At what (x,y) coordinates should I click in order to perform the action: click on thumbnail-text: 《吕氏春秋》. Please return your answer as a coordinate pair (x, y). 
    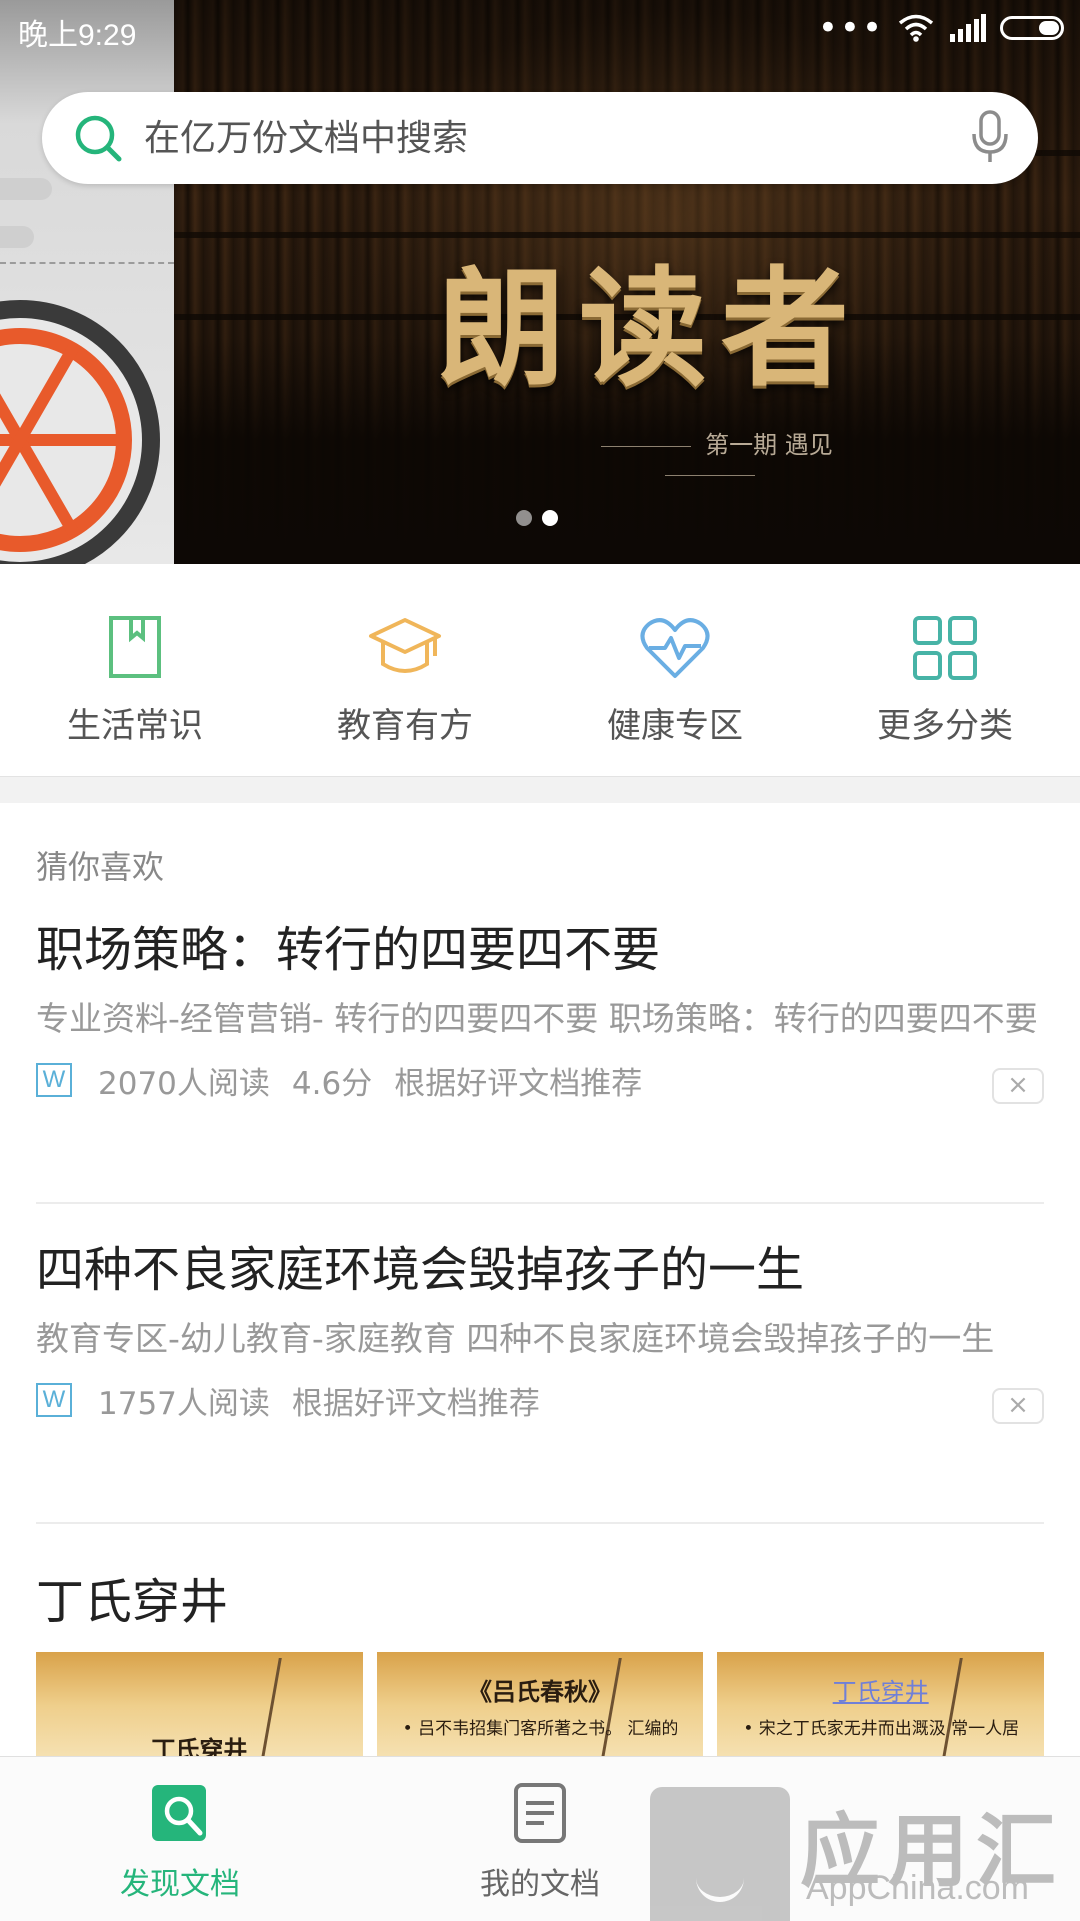
    Looking at the image, I should click on (540, 1691).